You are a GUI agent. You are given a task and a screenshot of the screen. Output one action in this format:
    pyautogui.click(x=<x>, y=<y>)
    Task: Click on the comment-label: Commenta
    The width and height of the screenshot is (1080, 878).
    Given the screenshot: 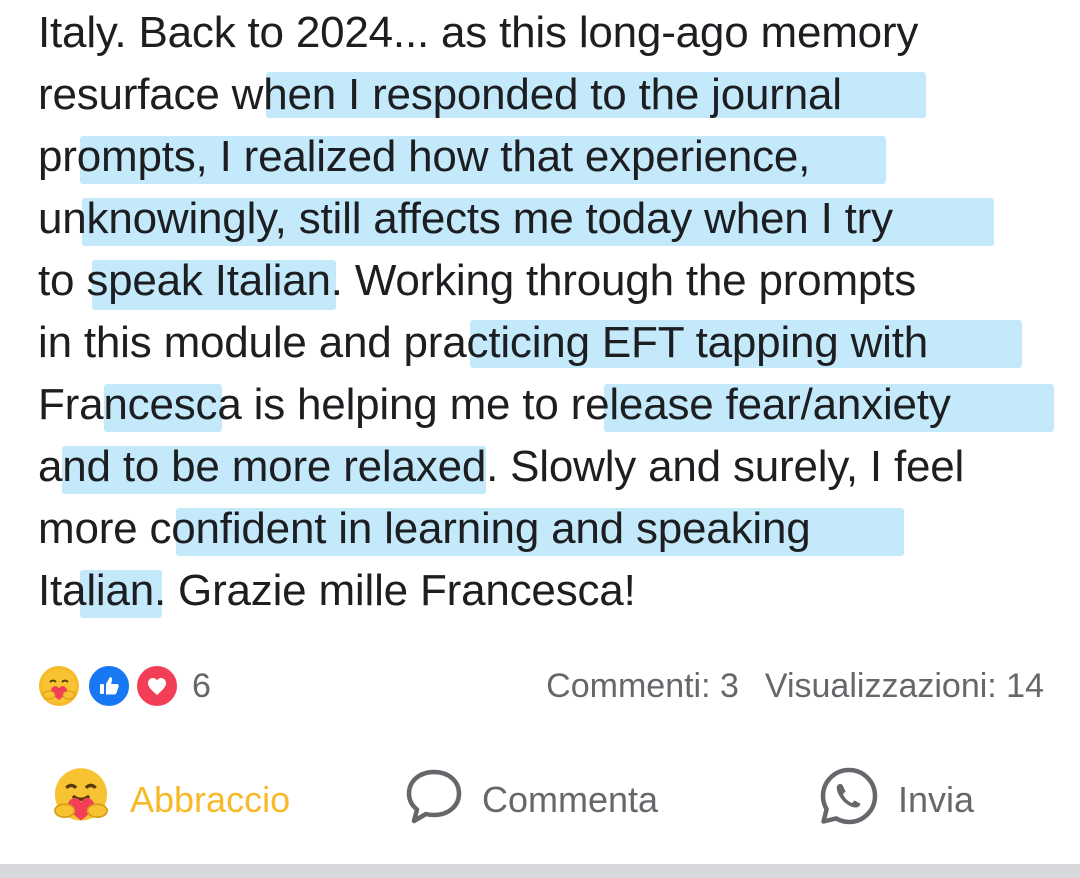 What is the action you would take?
    pyautogui.click(x=570, y=799)
    